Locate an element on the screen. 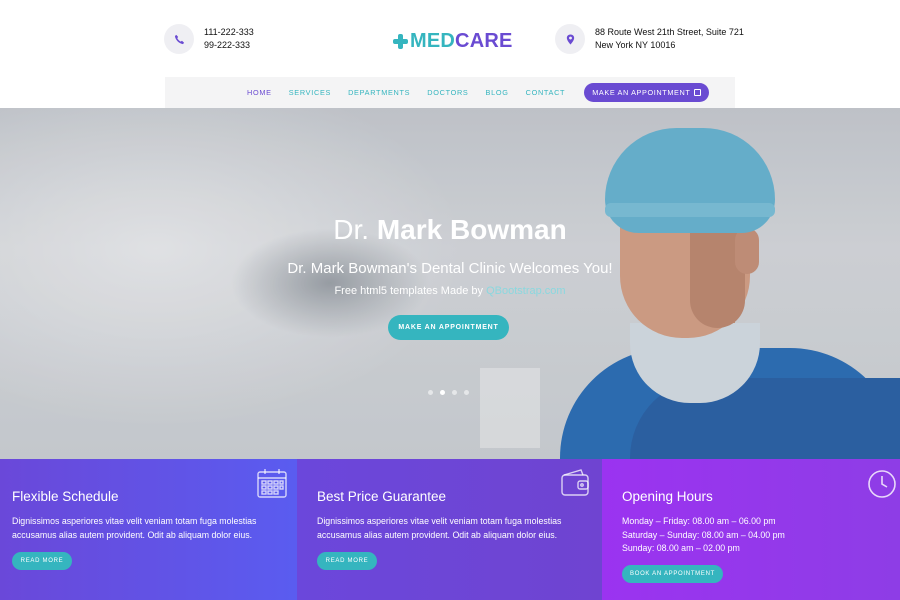 The width and height of the screenshot is (900, 600). hero-credit-text: Free html5 templates Made by is located at coordinates (409, 291).